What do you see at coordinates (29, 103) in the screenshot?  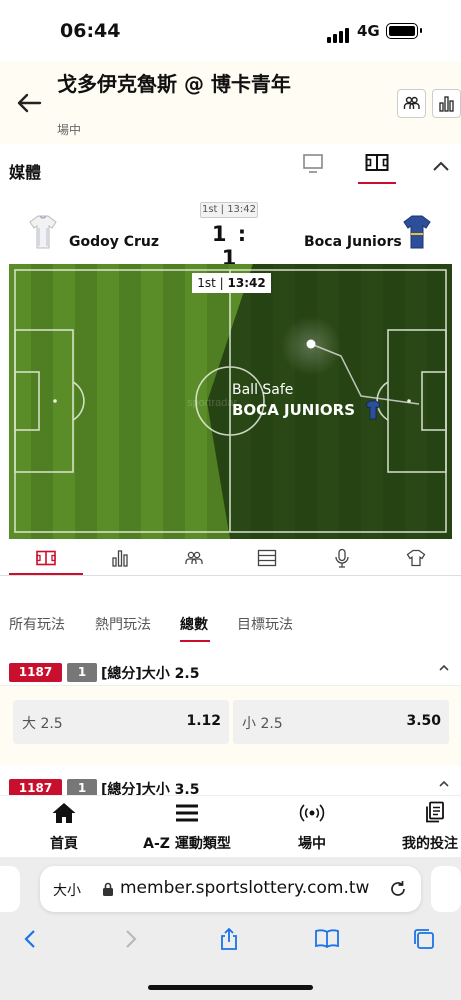 I see `back-arrow-icon` at bounding box center [29, 103].